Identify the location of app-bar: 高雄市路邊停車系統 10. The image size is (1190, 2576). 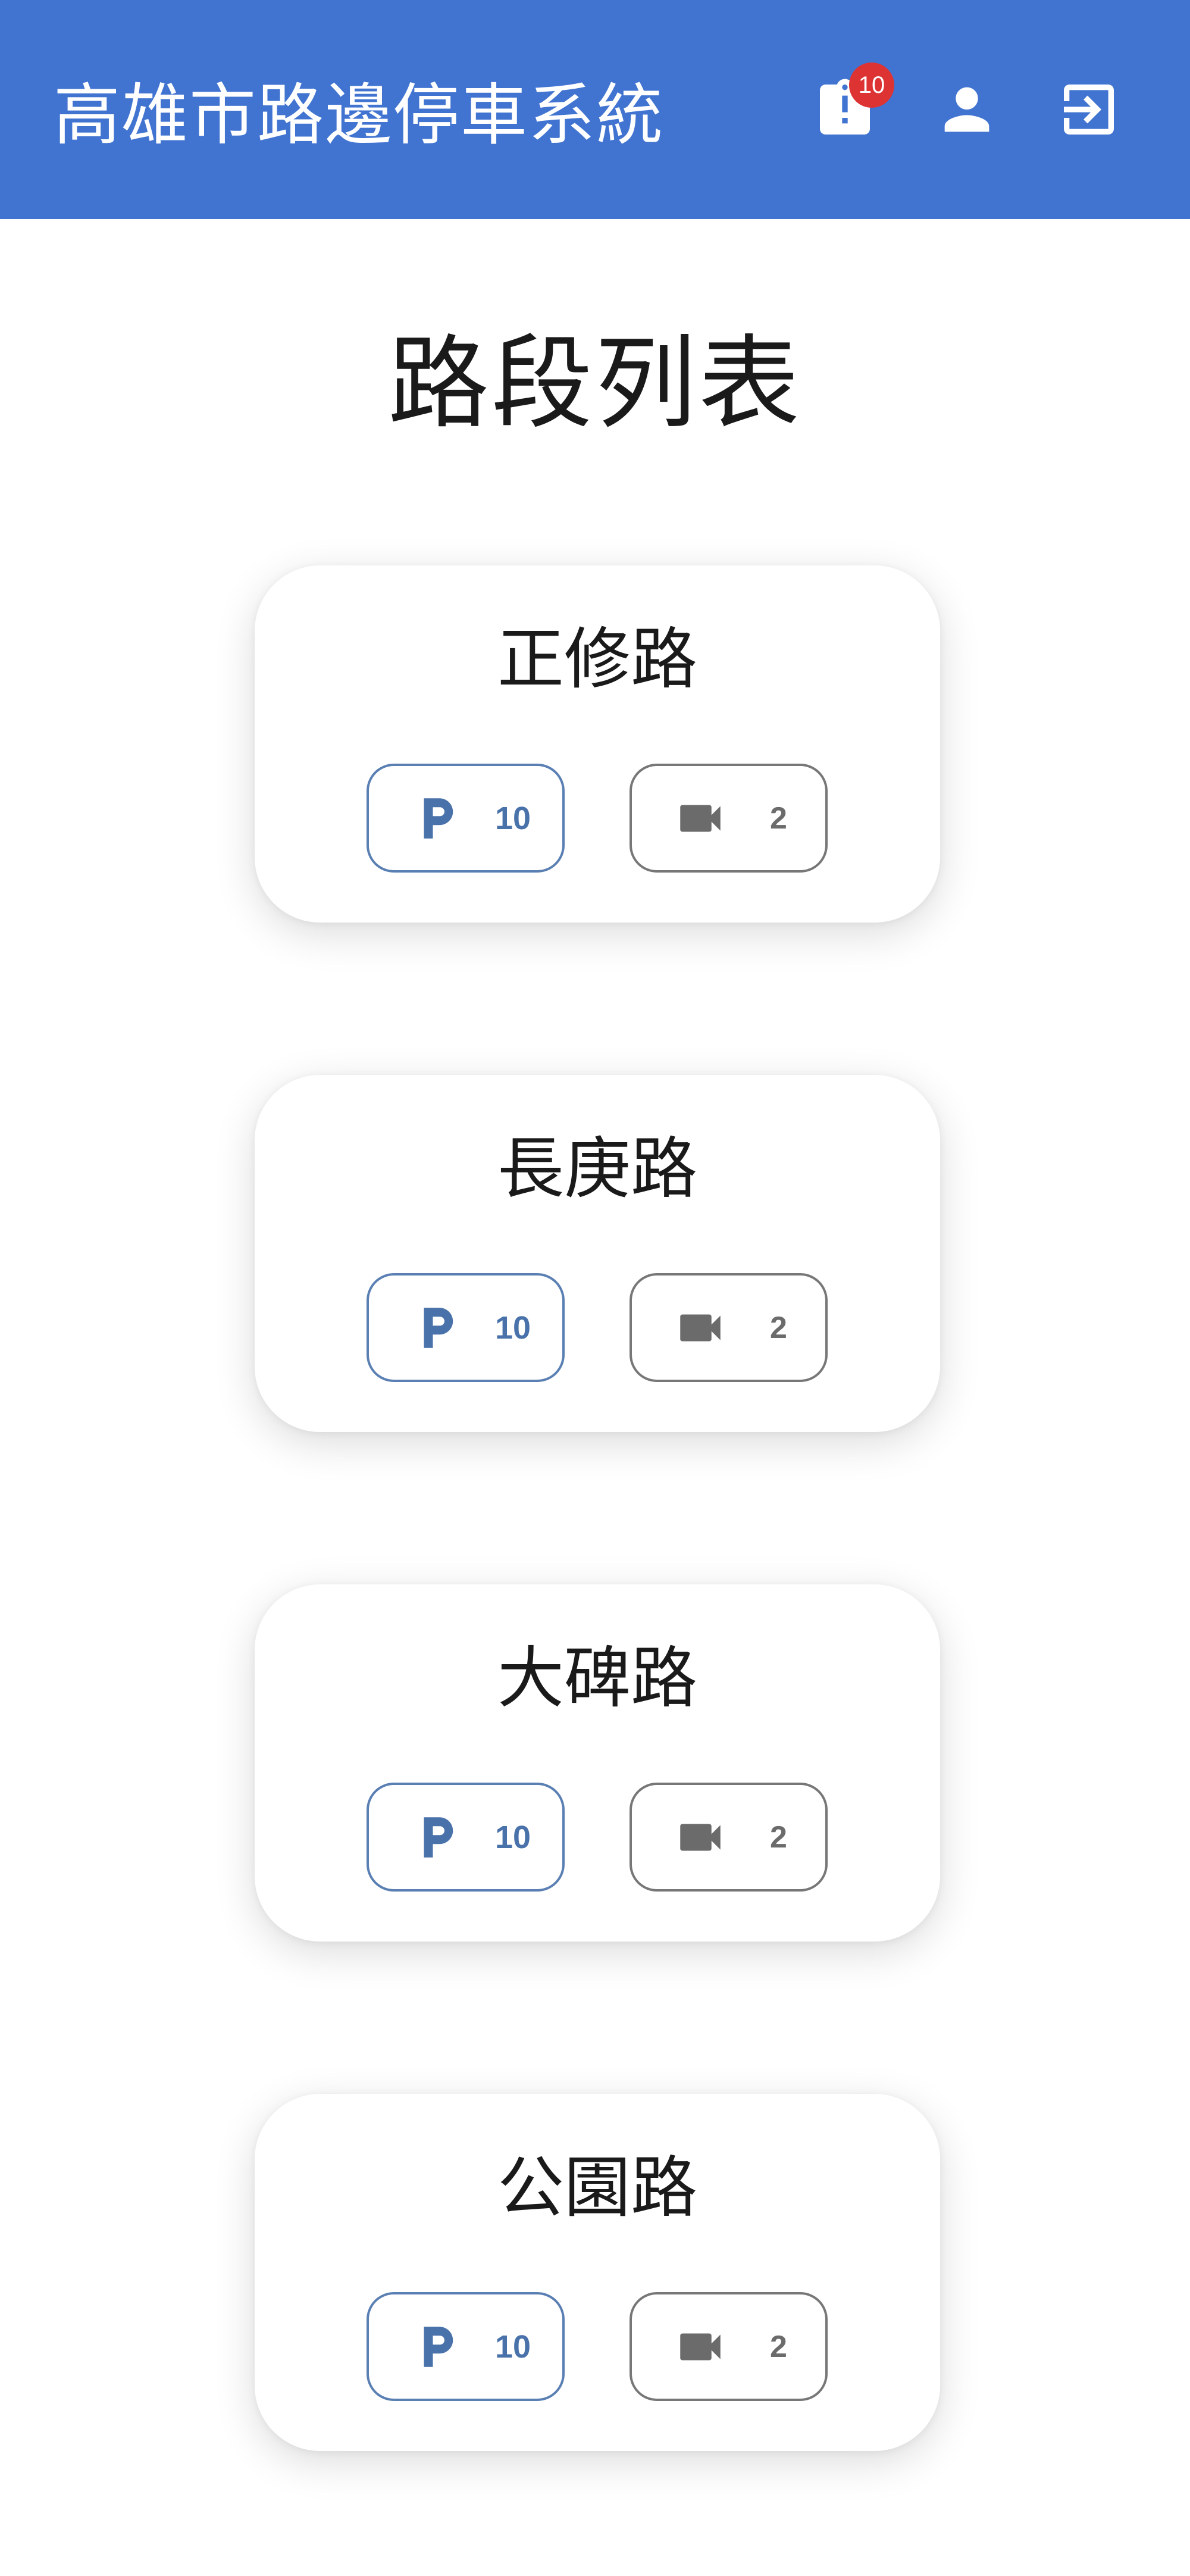
(595, 109).